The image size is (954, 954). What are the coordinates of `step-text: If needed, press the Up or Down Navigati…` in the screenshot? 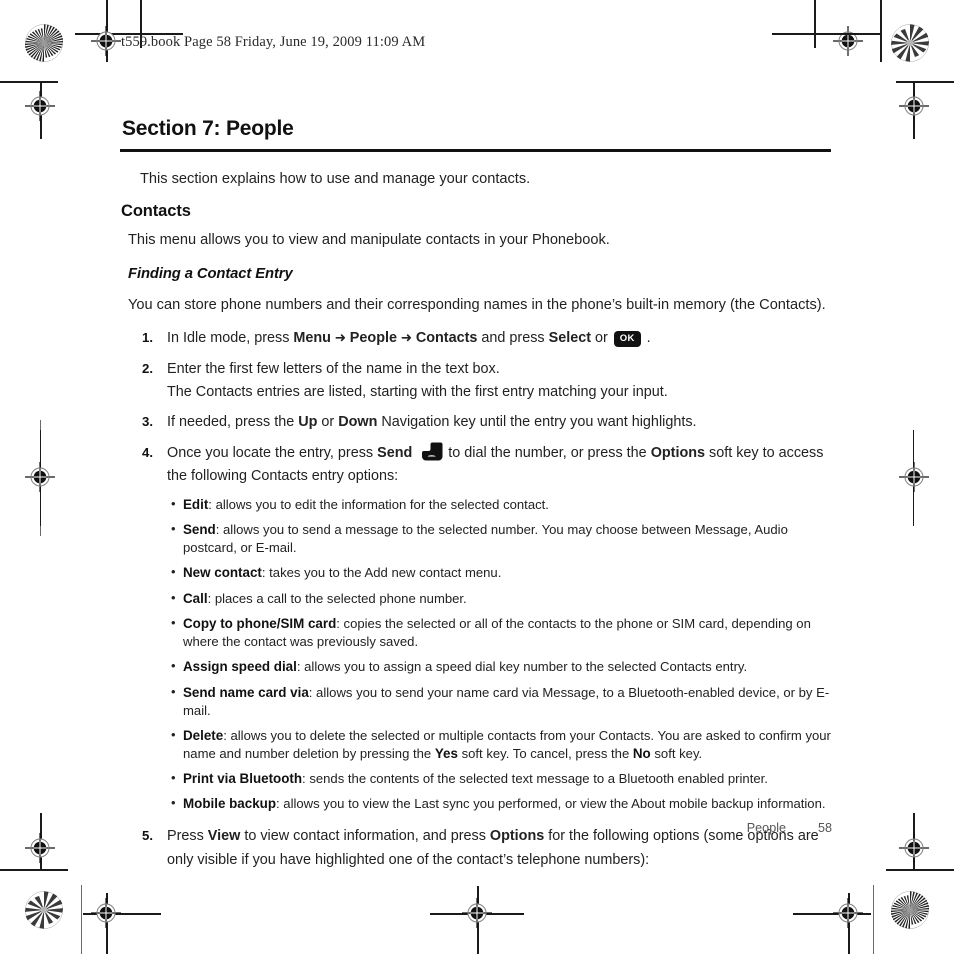 It's located at (432, 422).